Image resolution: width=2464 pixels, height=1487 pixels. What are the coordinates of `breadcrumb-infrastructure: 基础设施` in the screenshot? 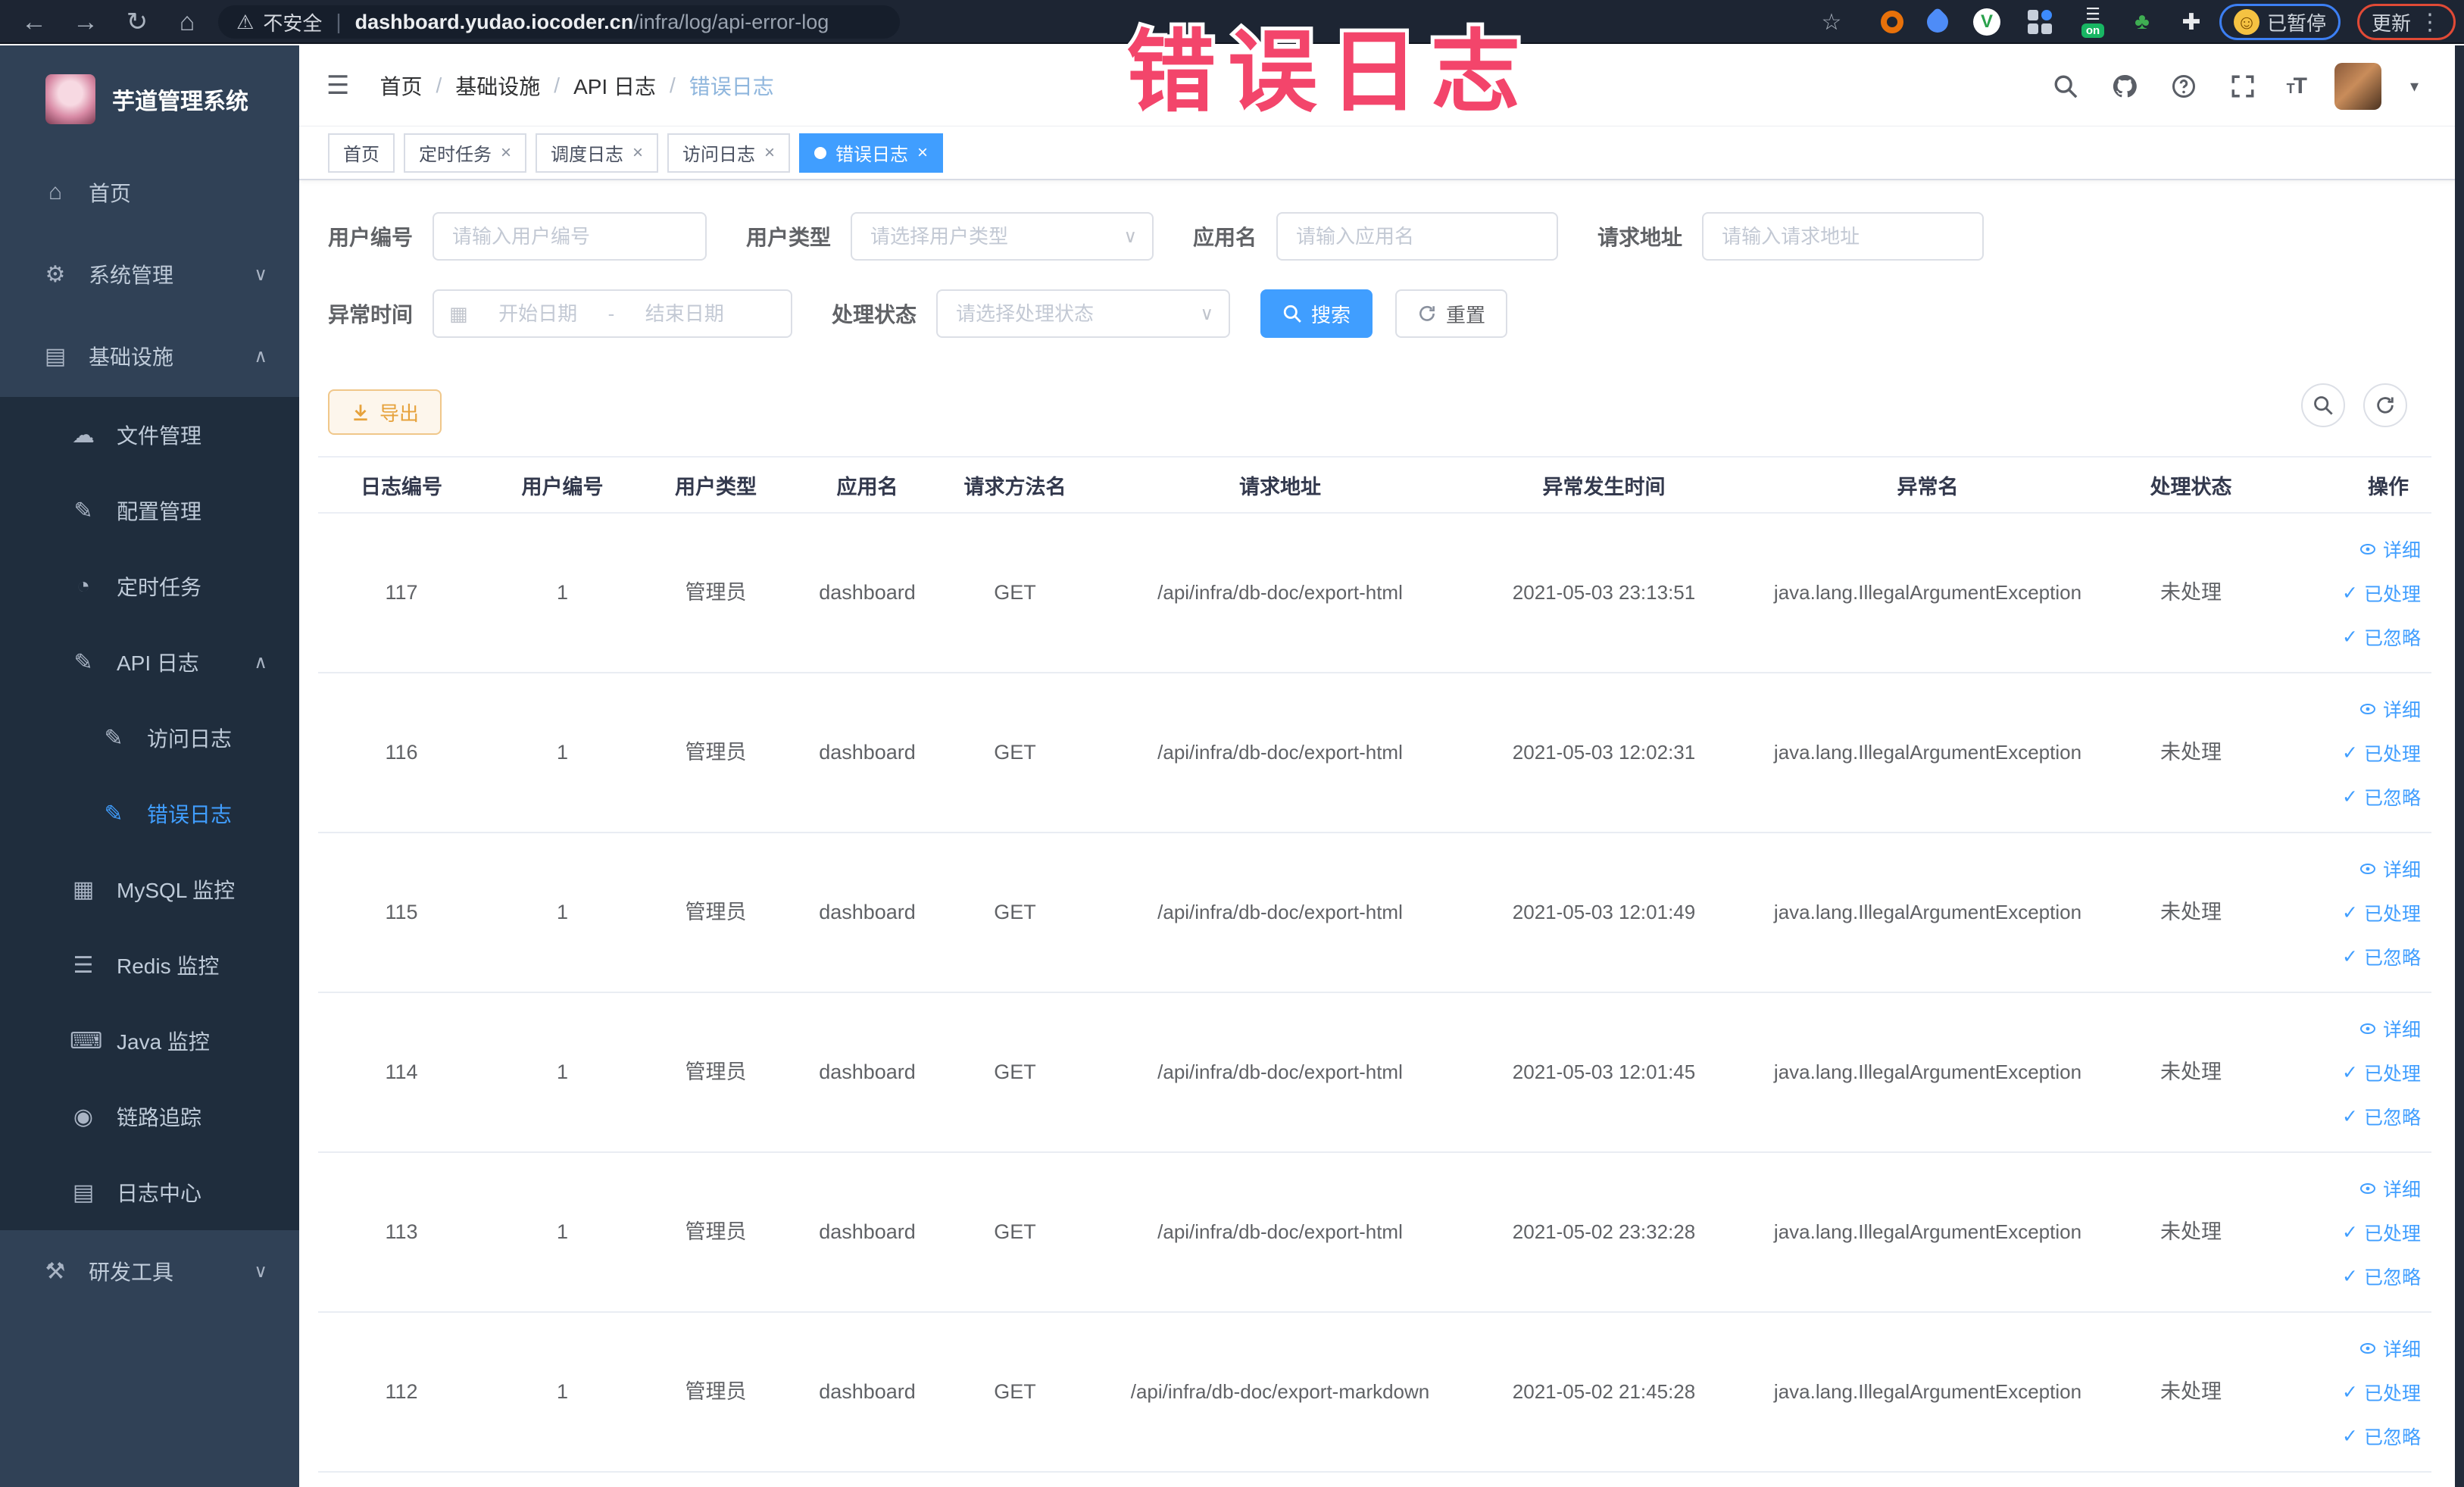 It's located at (497, 85).